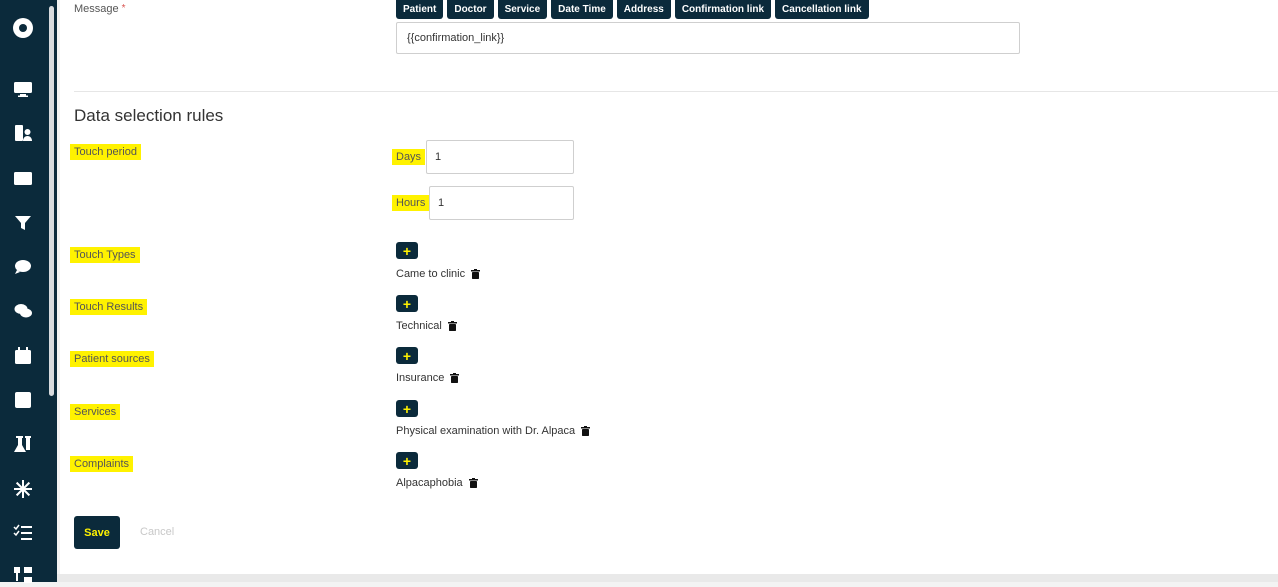 The image size is (1278, 587). Describe the element at coordinates (23, 267) in the screenshot. I see `chat-icon` at that location.